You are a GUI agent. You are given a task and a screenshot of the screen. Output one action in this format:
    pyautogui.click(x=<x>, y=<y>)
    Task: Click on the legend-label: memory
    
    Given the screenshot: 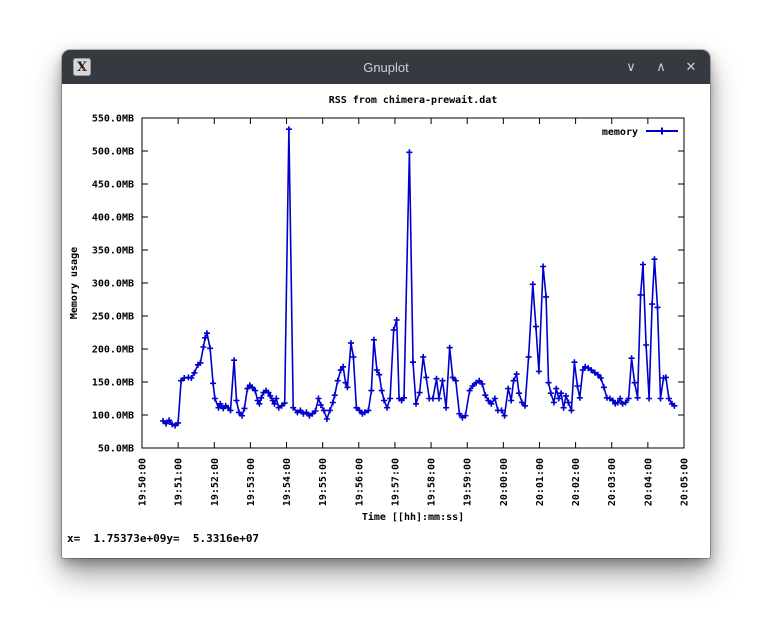 What is the action you would take?
    pyautogui.click(x=620, y=132)
    